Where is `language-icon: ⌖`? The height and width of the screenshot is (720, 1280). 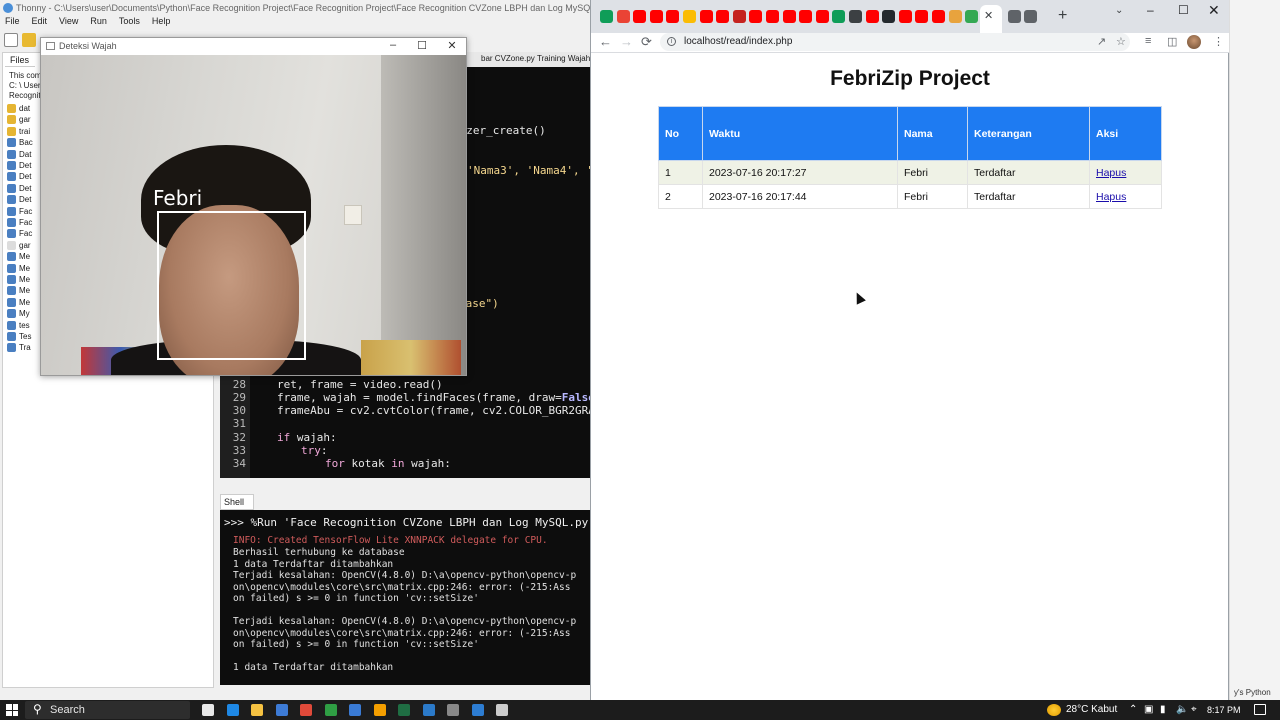
language-icon: ⌖ is located at coordinates (1194, 709).